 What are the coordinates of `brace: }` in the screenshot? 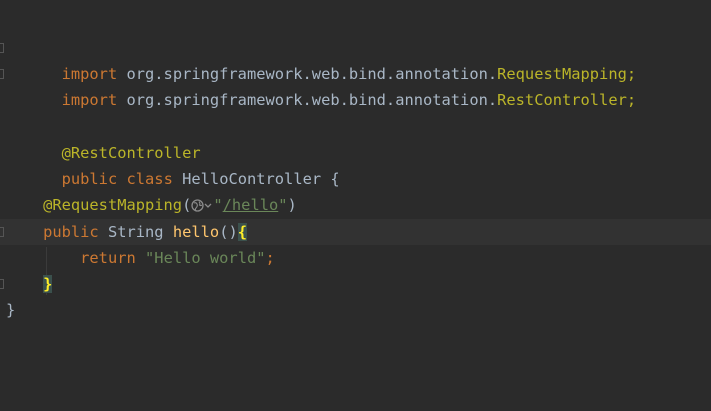 It's located at (11, 310).